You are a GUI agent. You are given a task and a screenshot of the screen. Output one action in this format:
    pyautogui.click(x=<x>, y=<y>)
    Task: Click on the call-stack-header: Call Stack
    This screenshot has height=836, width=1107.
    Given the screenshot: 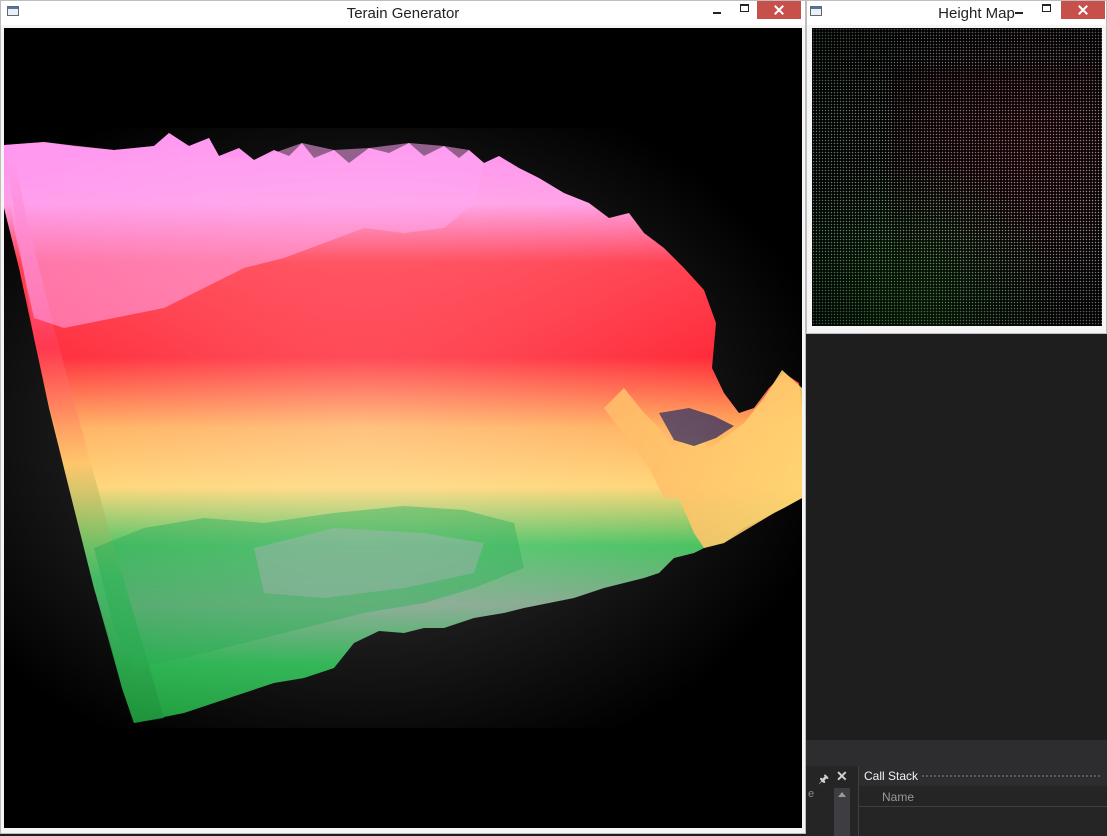 What is the action you would take?
    pyautogui.click(x=983, y=776)
    